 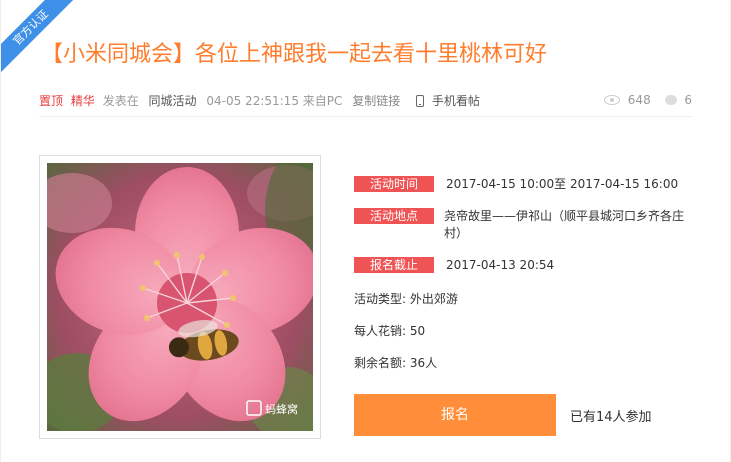 I want to click on activity-place-row: 活动地点 尧帝故里——伊祁山（顺平县城河口乡齐各庄村）, so click(x=521, y=225).